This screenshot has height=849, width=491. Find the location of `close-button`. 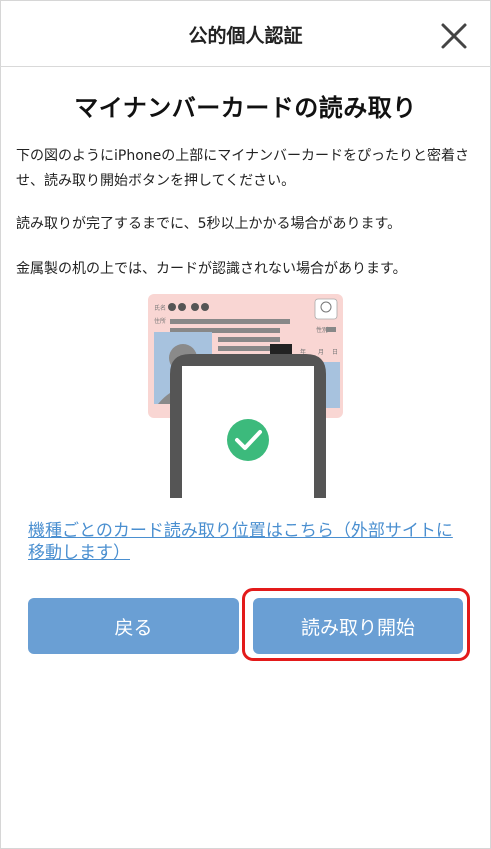

close-button is located at coordinates (454, 36).